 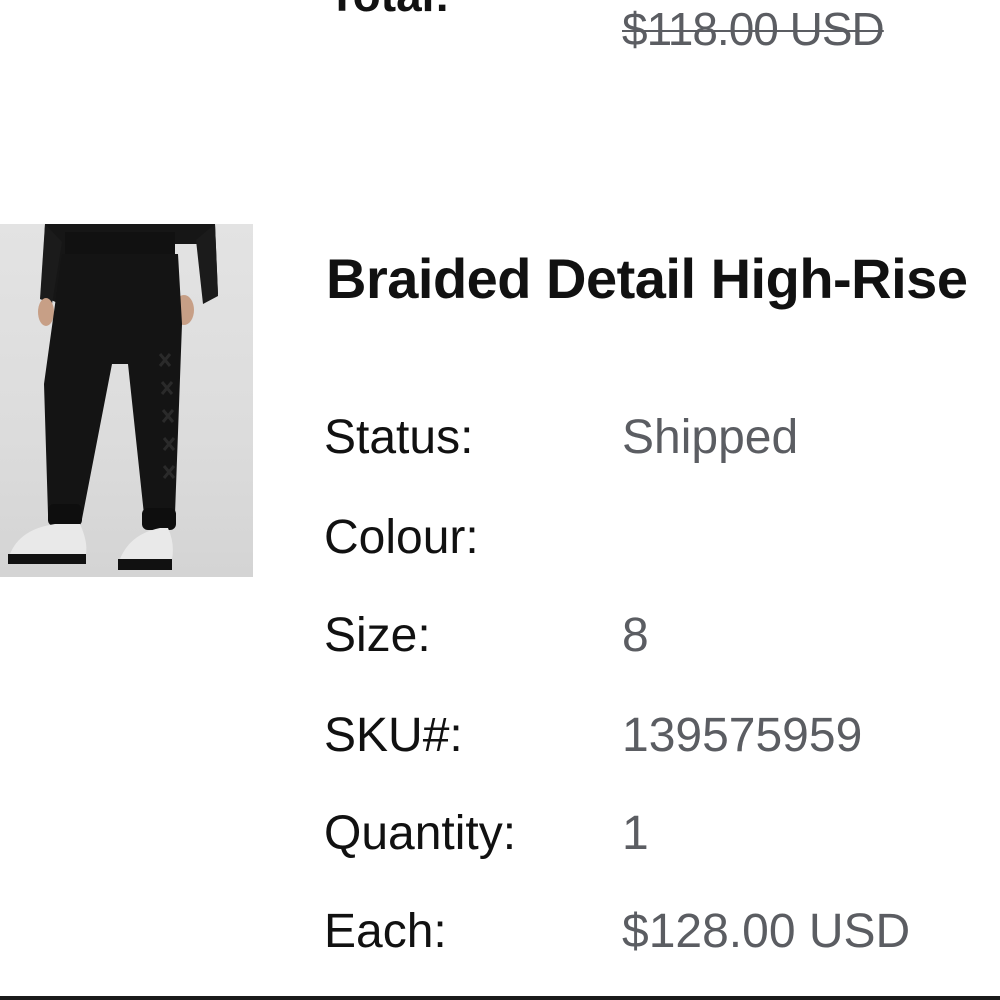 I want to click on colour-label: Colour:, so click(x=401, y=537).